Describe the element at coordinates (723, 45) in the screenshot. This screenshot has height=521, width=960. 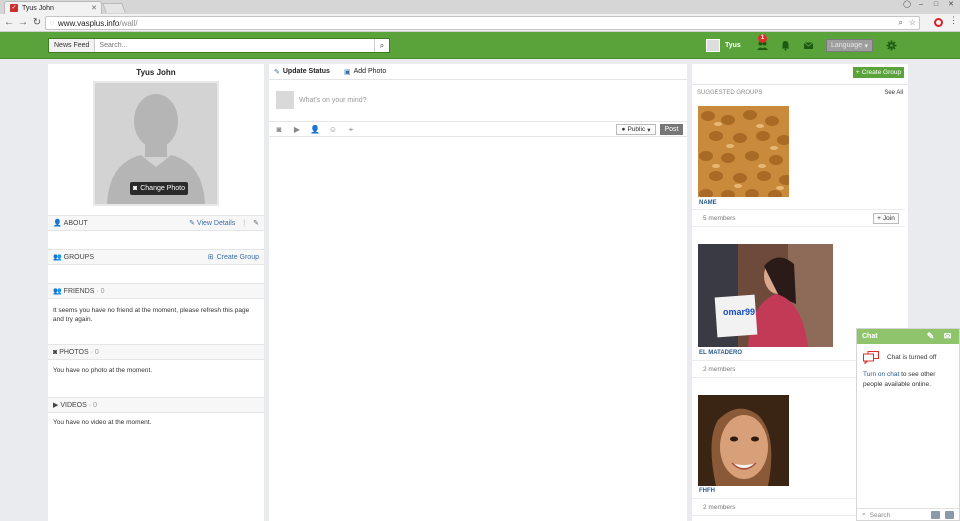
I see `user-chip: Tyus` at that location.